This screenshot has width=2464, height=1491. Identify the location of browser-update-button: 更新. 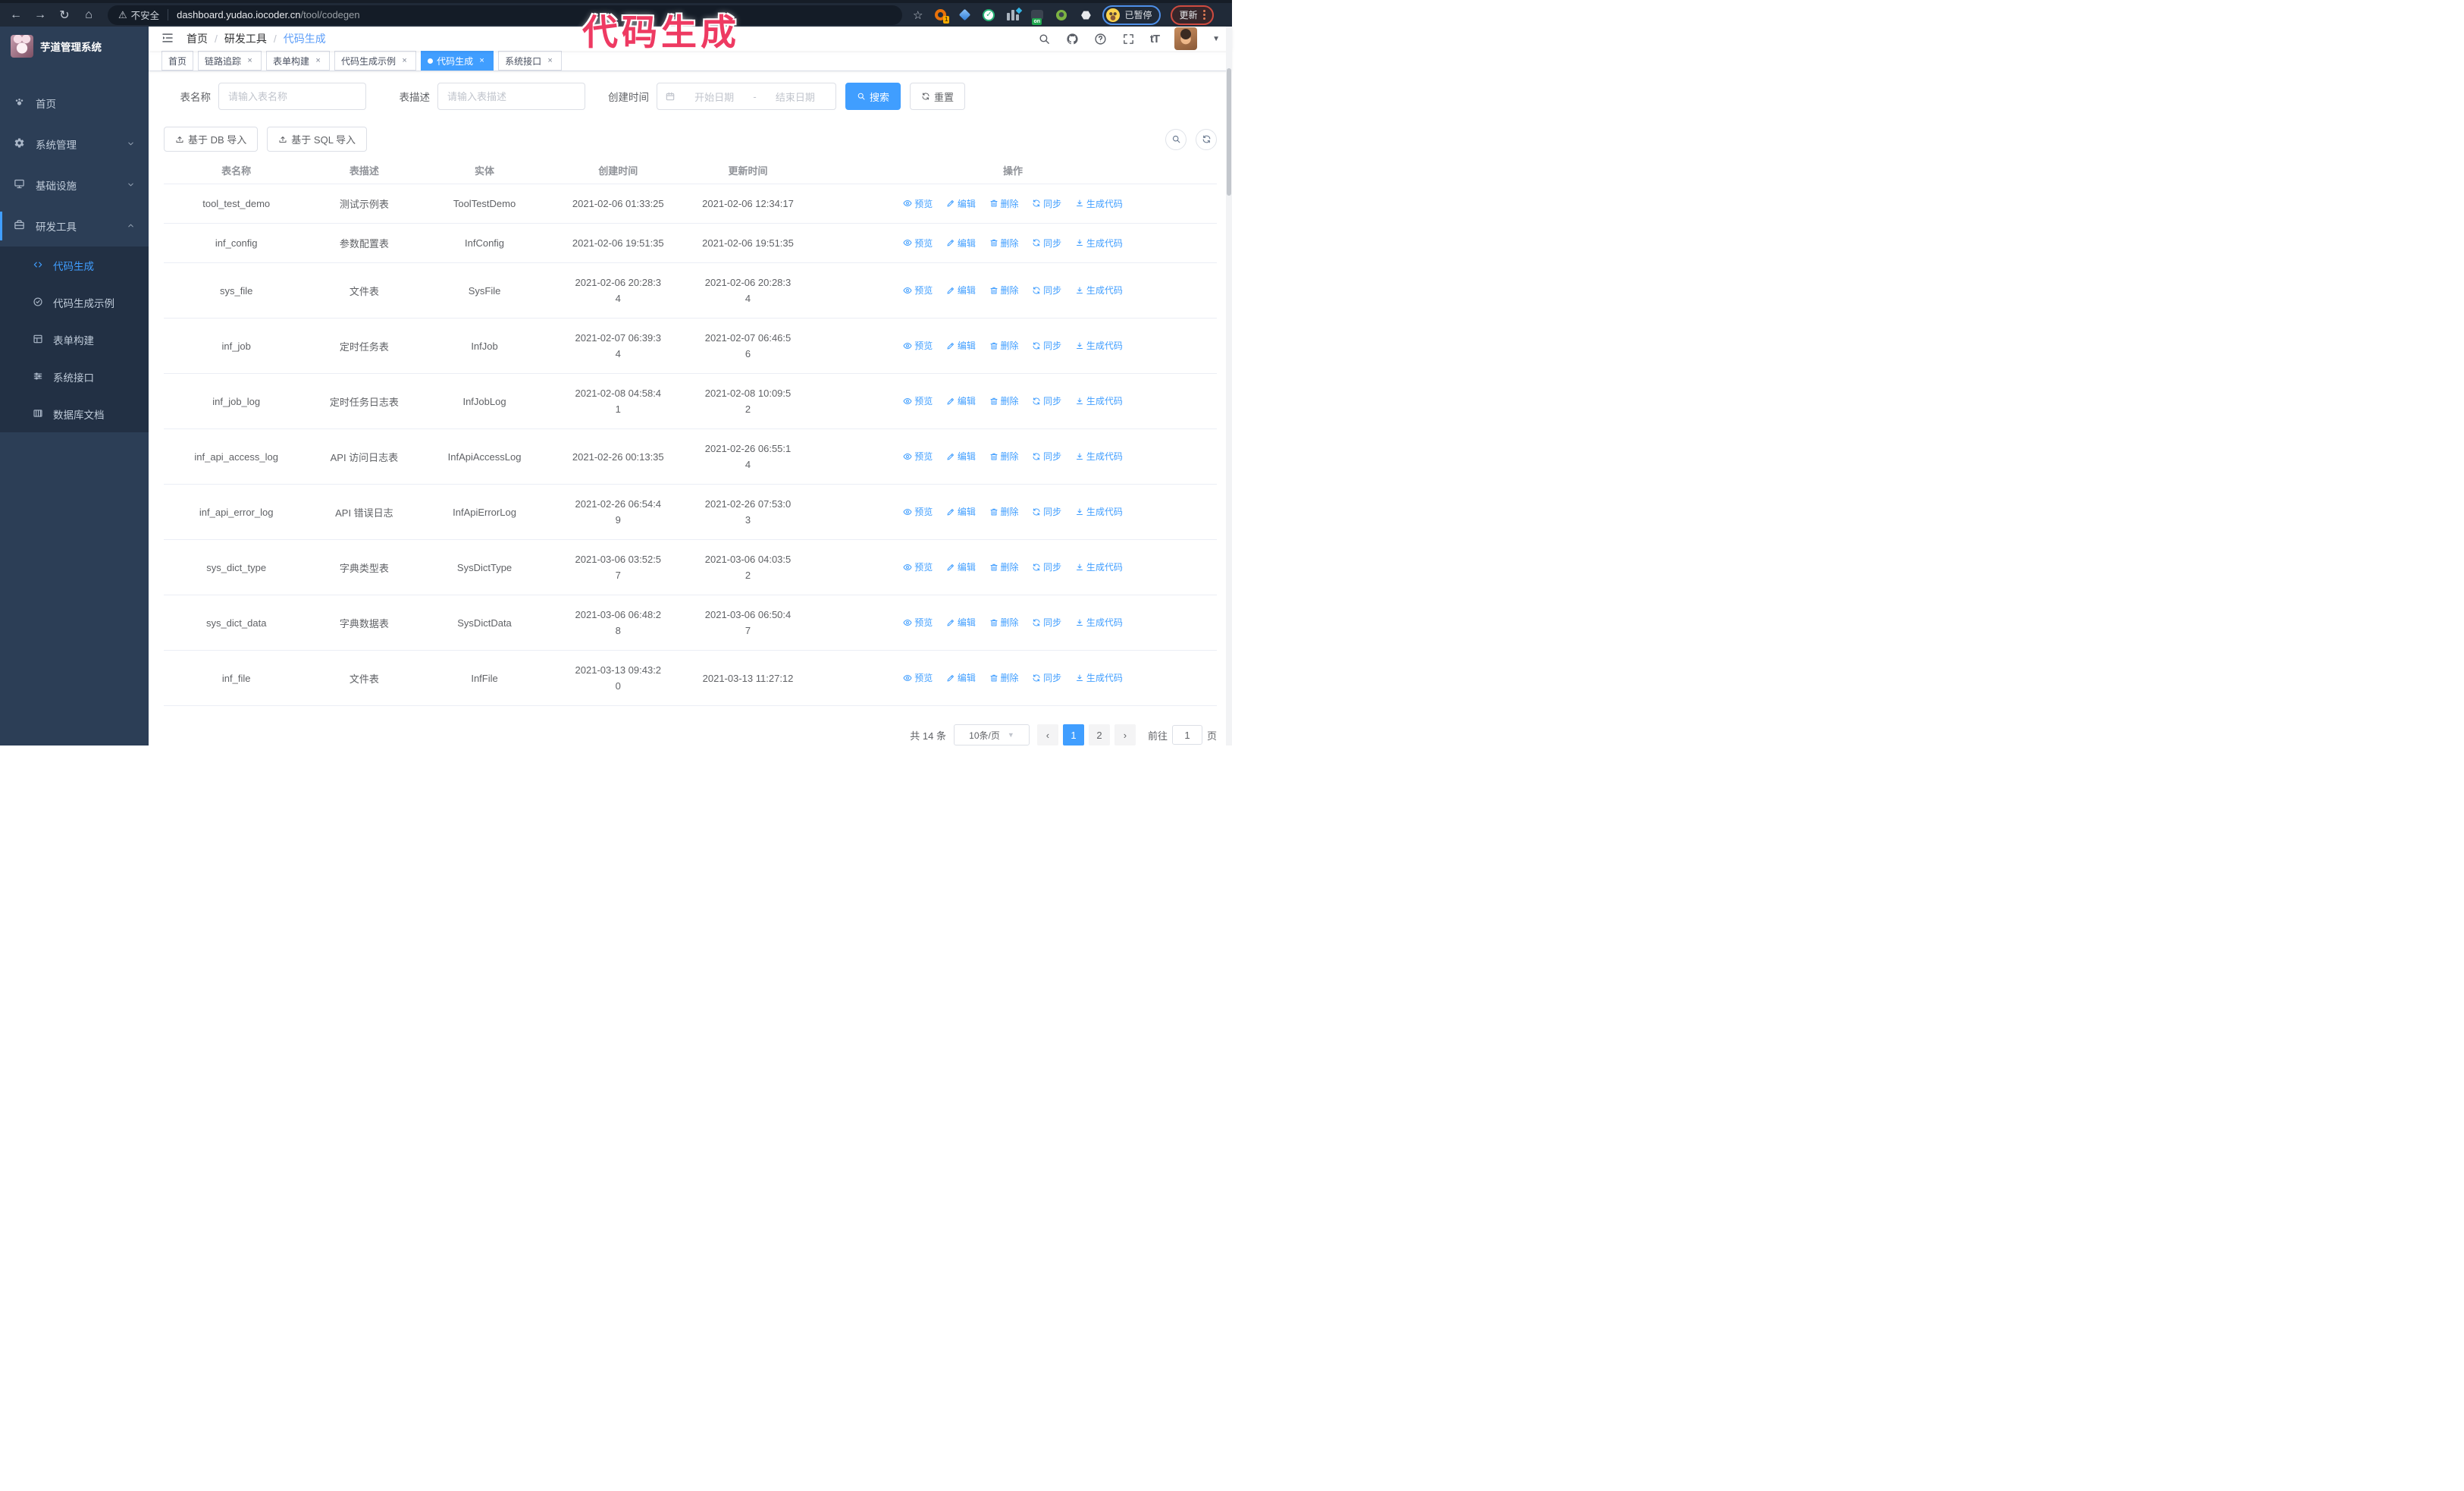
(1193, 15).